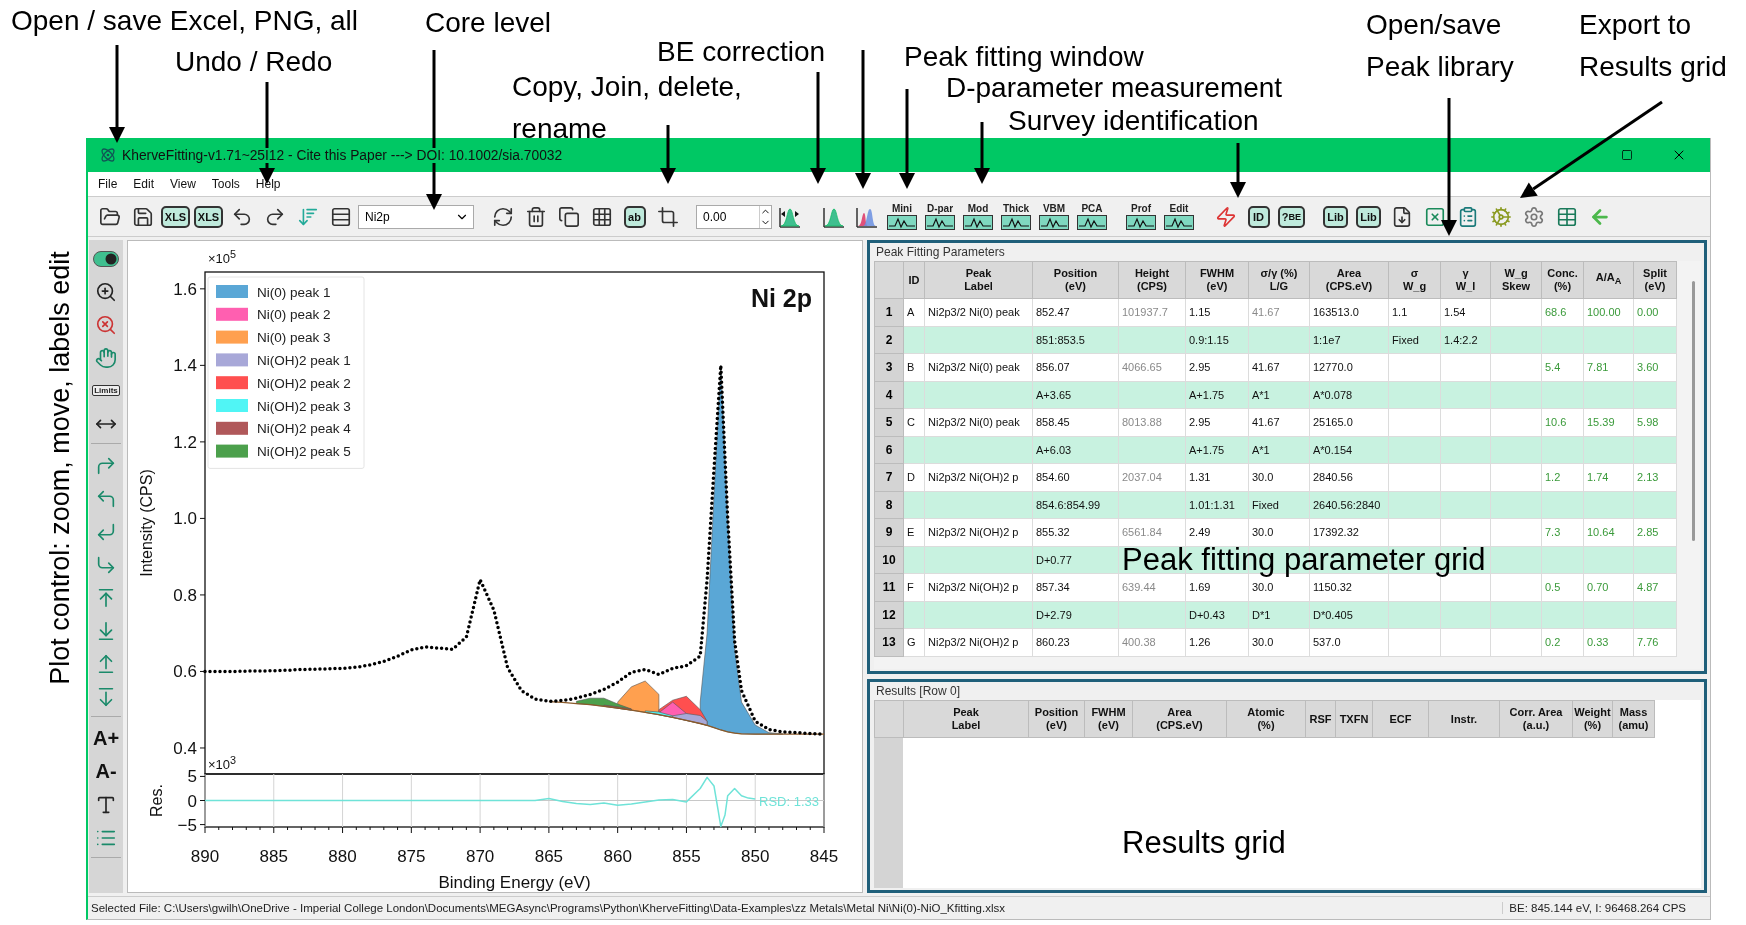 The height and width of the screenshot is (925, 1746). Describe the element at coordinates (225, 184) in the screenshot. I see `menu-item: Tools` at that location.